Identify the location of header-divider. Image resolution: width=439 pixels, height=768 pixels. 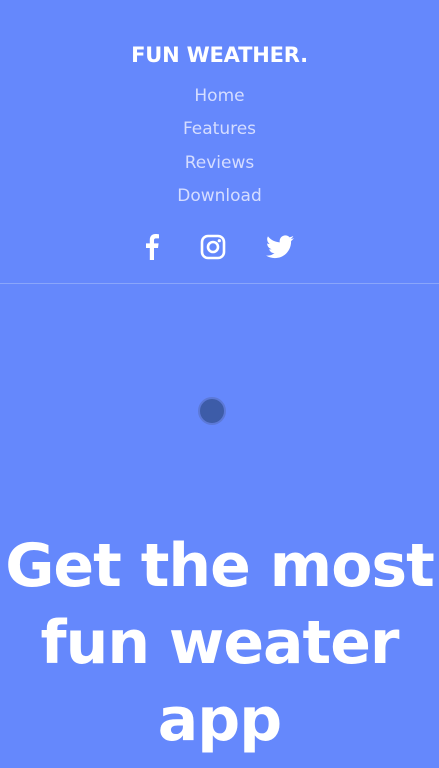
(219, 283).